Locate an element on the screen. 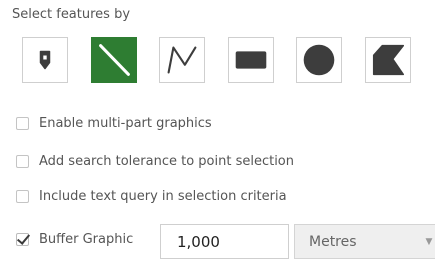  polyline-icon is located at coordinates (182, 60).